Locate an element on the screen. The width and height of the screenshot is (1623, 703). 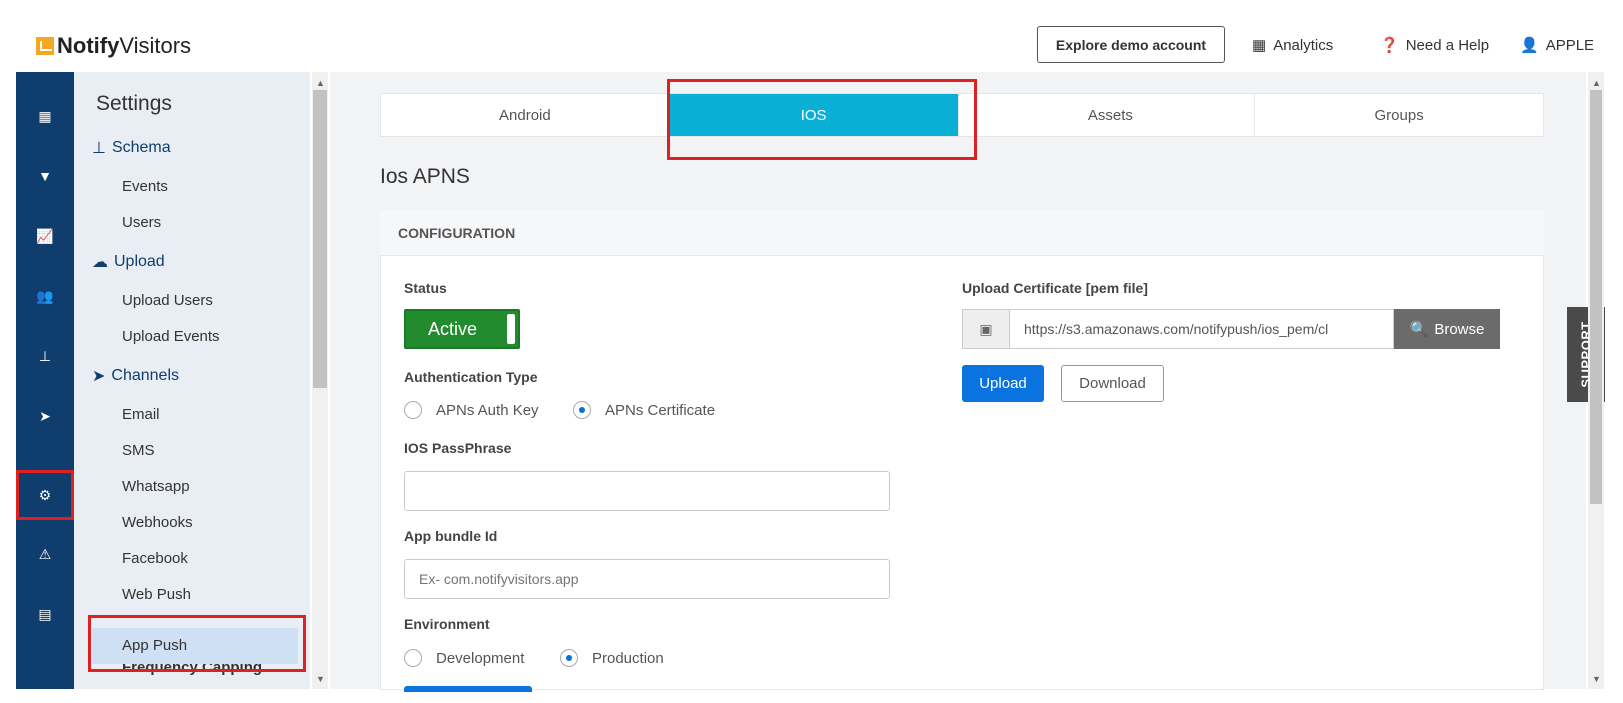
auth-option-key: APNs Auth Key is located at coordinates (471, 410).